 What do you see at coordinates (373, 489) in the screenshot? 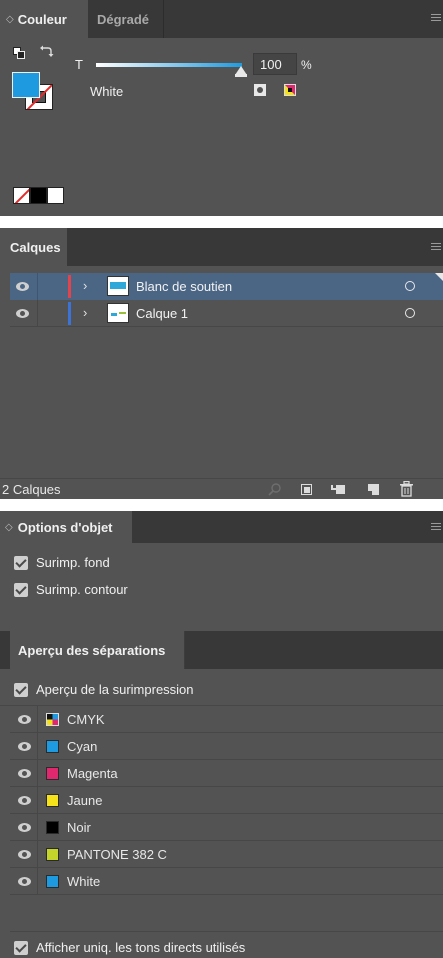
I see `new-layer-icon` at bounding box center [373, 489].